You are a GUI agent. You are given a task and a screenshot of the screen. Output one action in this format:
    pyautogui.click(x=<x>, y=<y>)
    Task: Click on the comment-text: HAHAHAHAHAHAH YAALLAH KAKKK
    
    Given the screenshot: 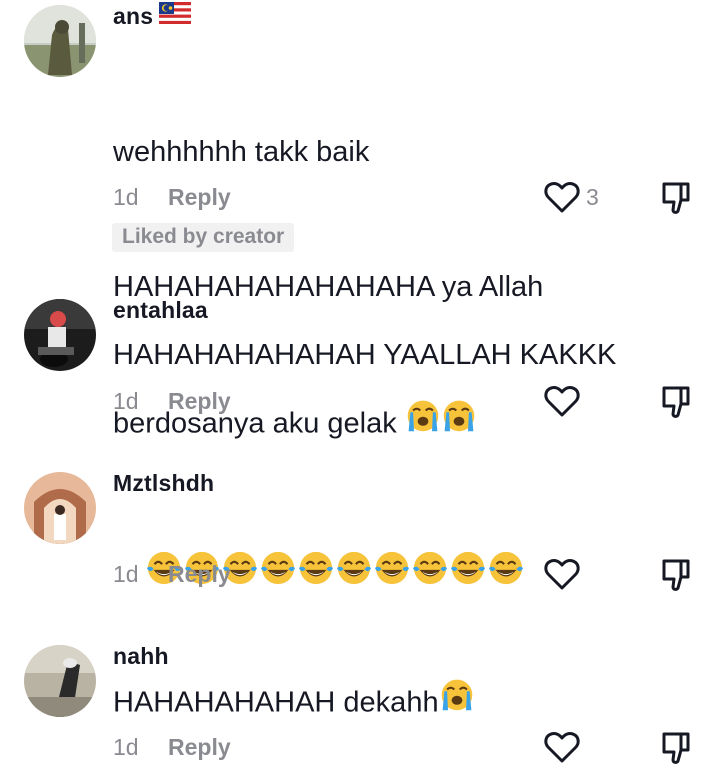 What is the action you would take?
    pyautogui.click(x=365, y=355)
    